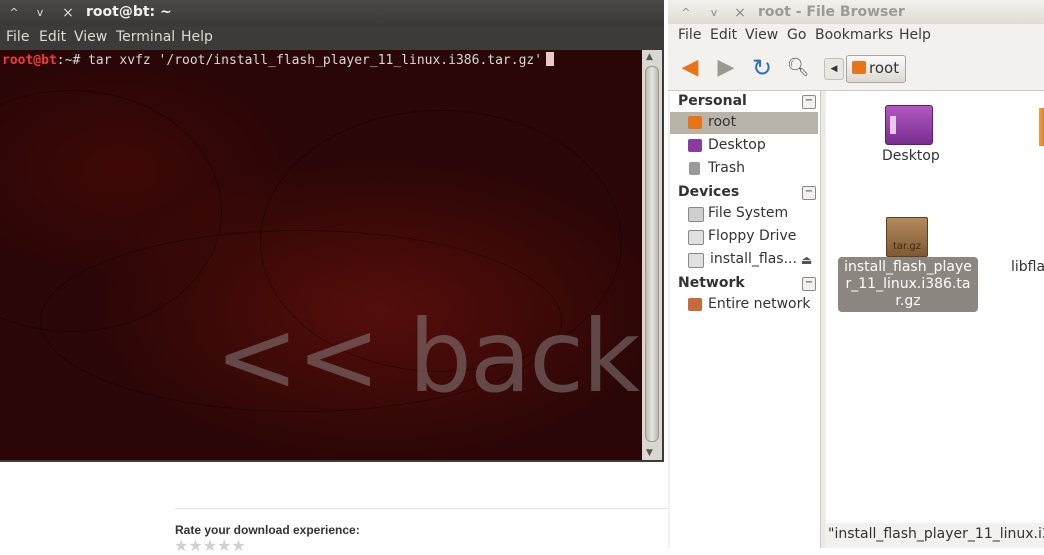 Image resolution: width=1044 pixels, height=555 pixels. I want to click on sidebar-item-floppy: Floppy Drive, so click(744, 237).